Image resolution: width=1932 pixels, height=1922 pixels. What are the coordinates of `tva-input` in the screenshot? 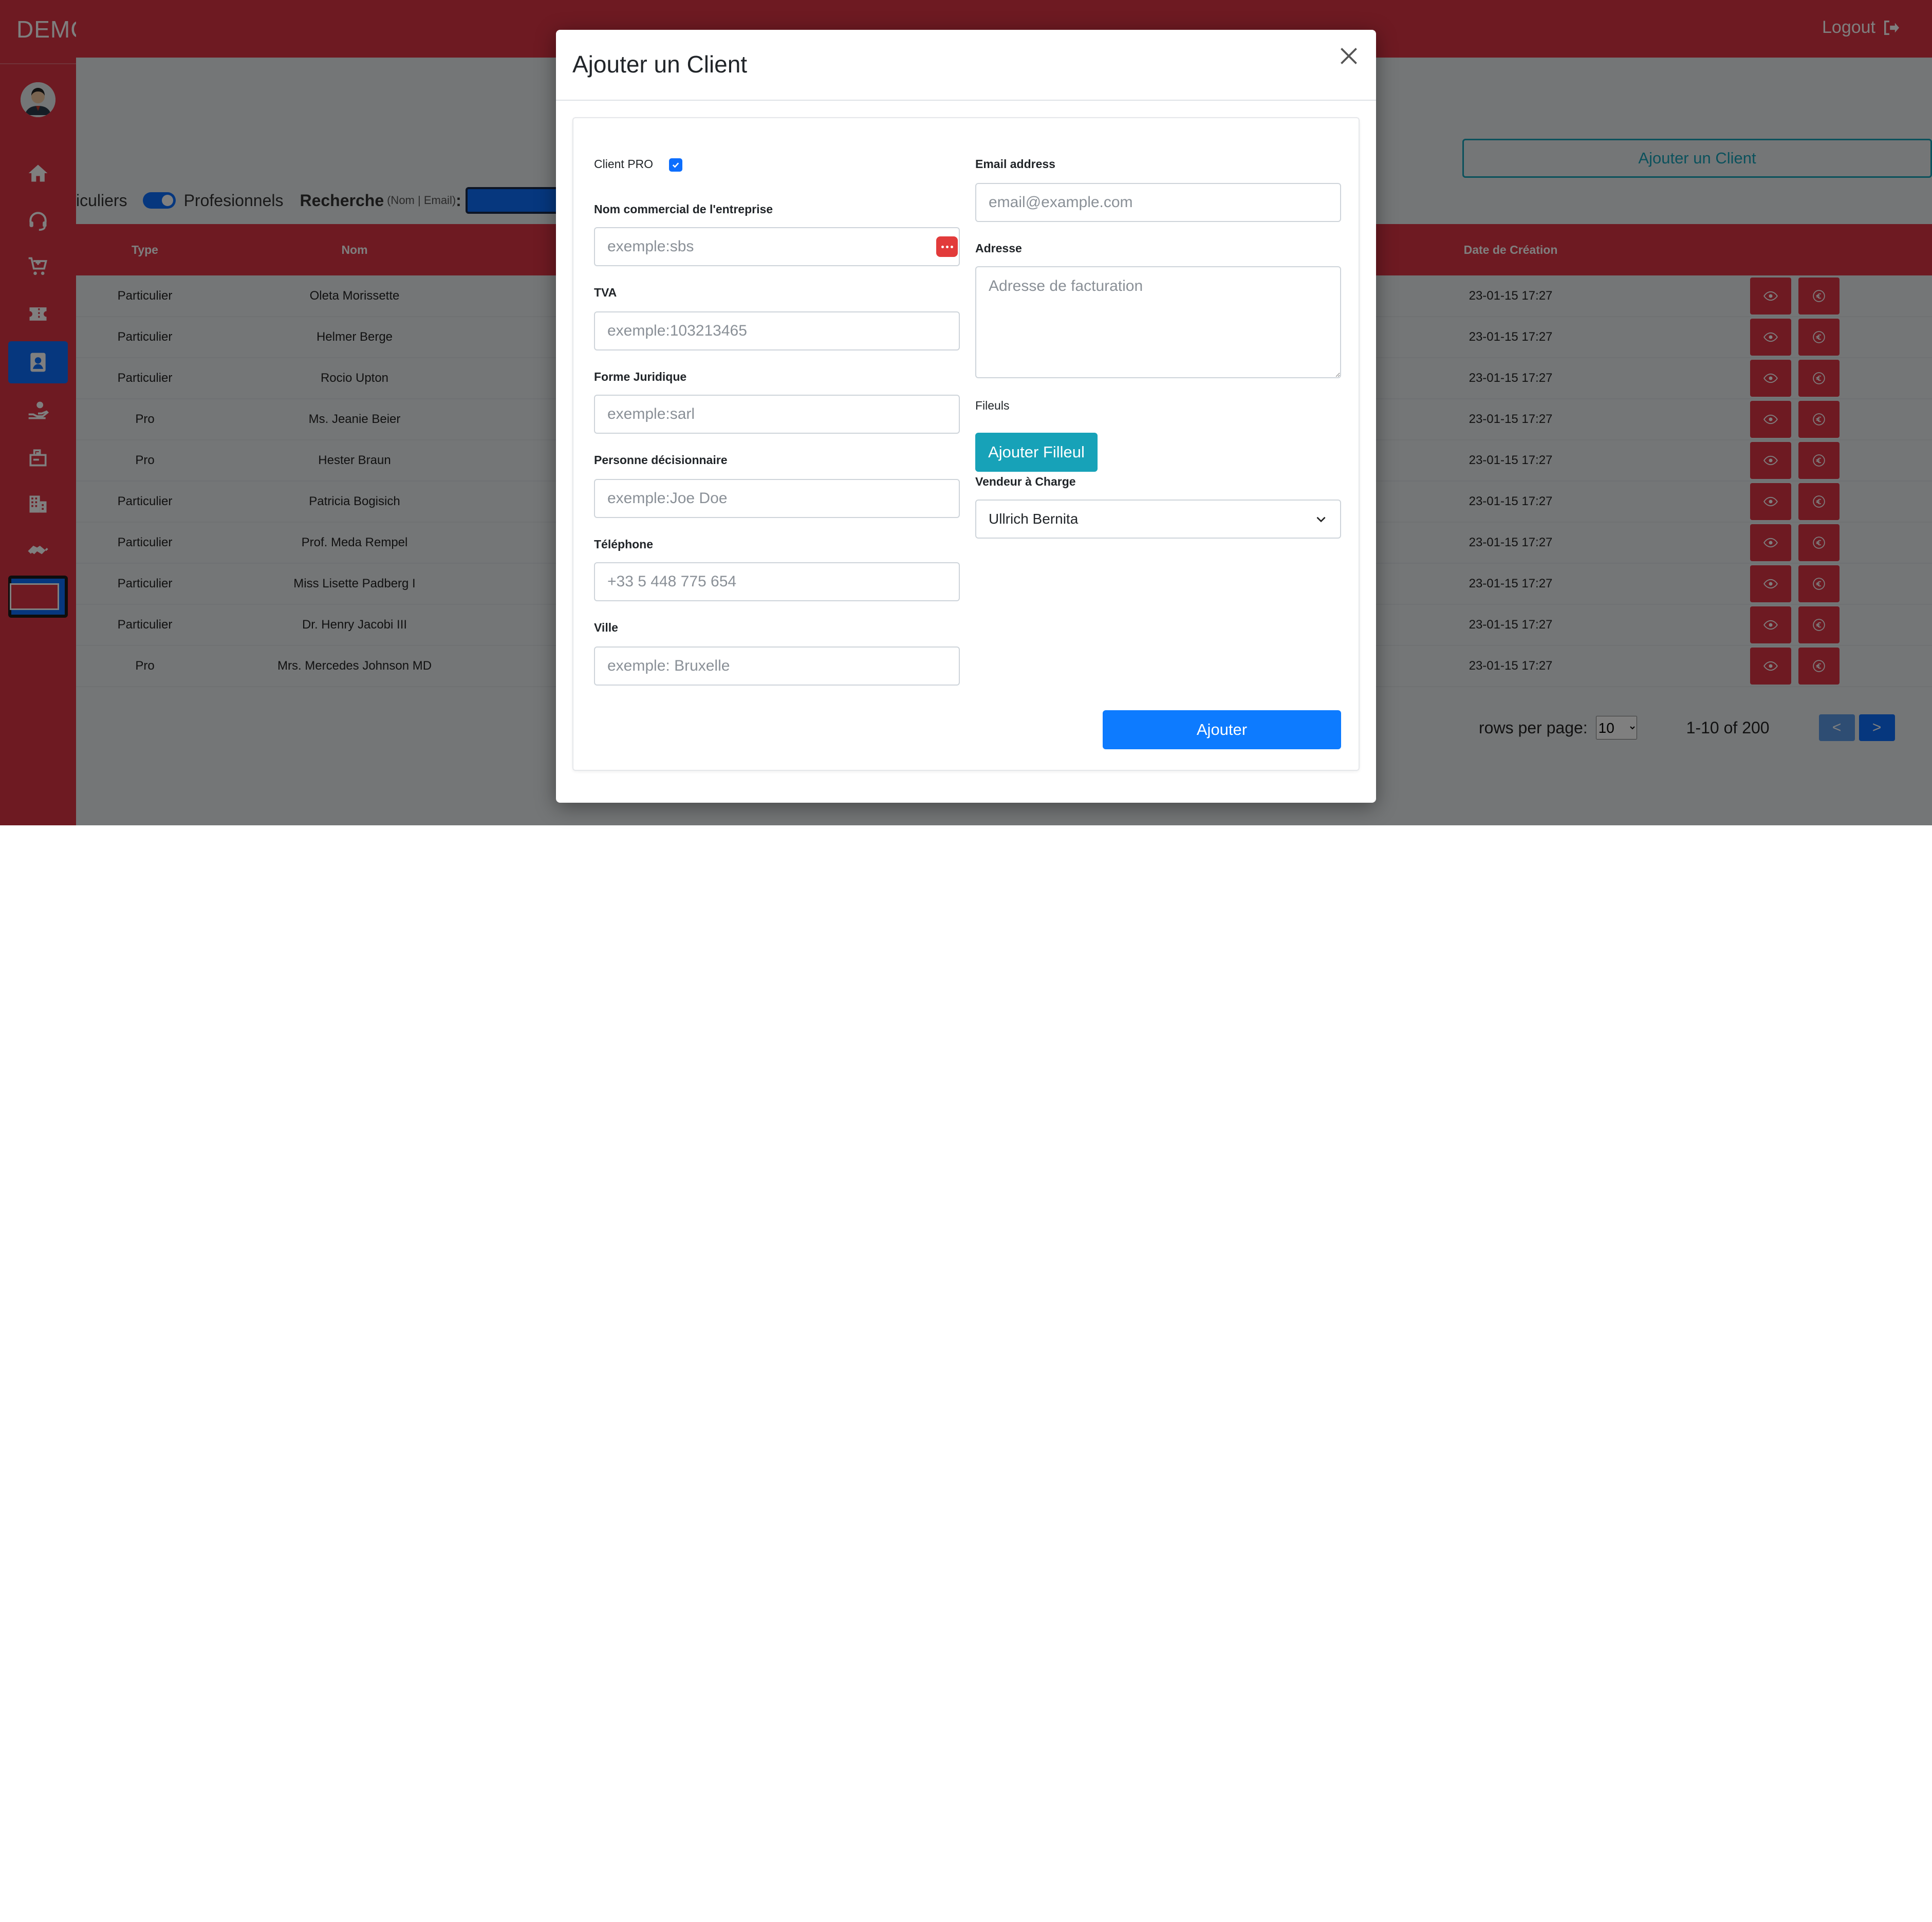 It's located at (777, 330).